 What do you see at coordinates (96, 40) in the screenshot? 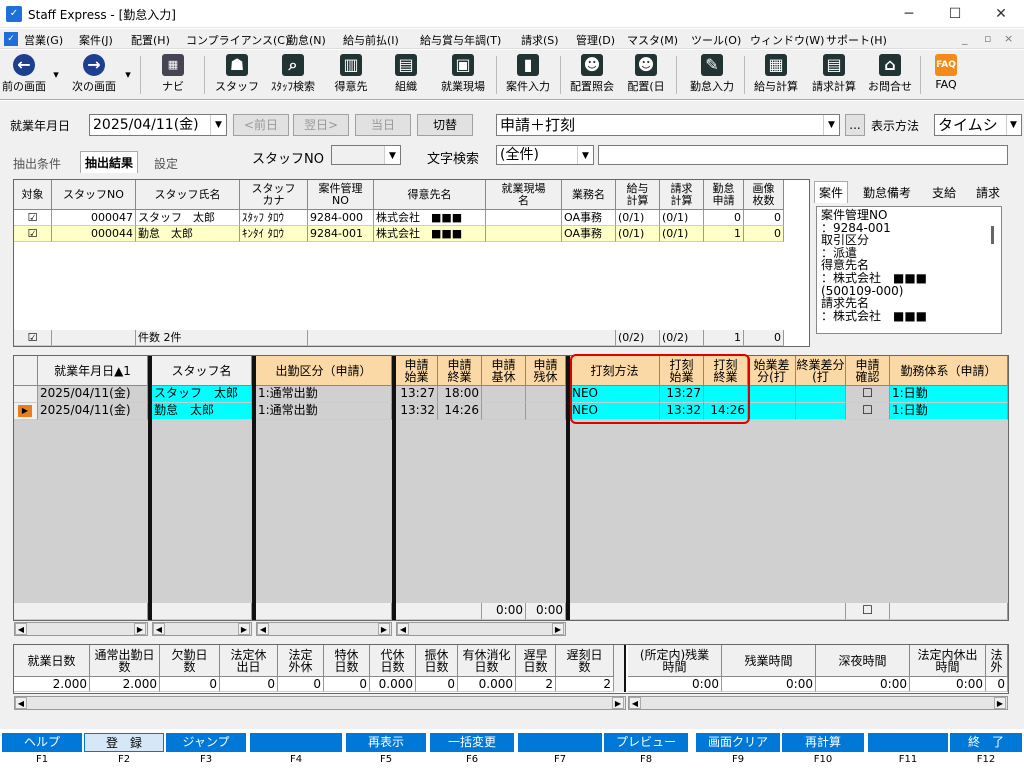
I see `menu-item-case: 案件(J)` at bounding box center [96, 40].